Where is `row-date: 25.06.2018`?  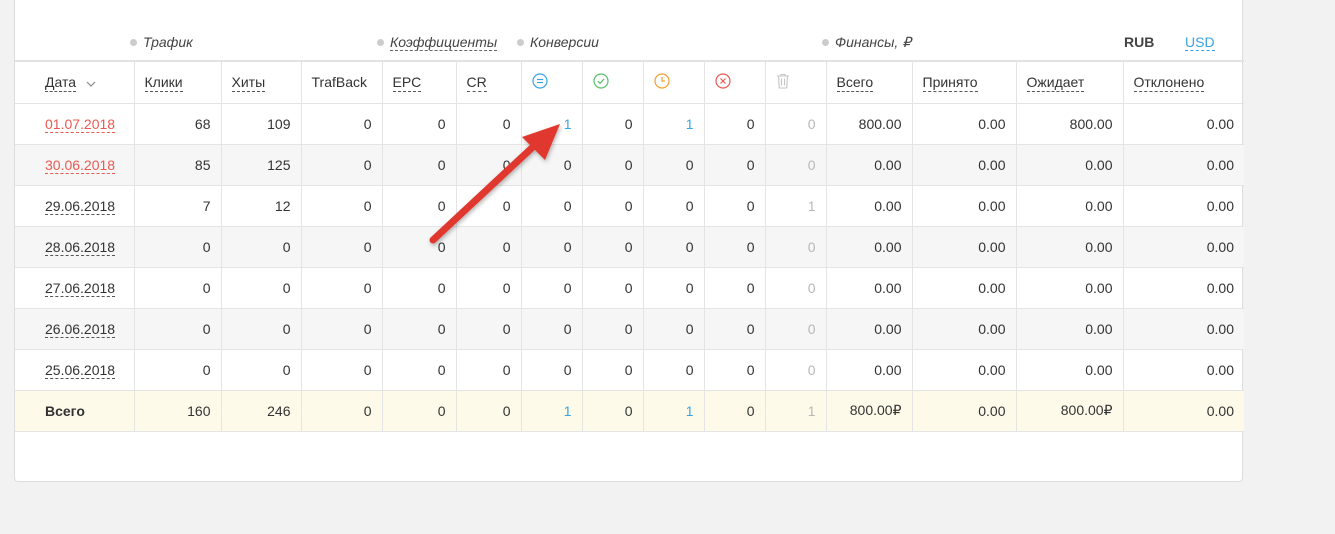
row-date: 25.06.2018 is located at coordinates (75, 370).